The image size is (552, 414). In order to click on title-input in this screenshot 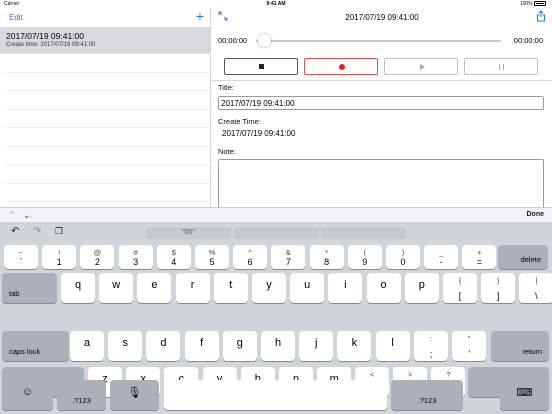, I will do `click(381, 103)`.